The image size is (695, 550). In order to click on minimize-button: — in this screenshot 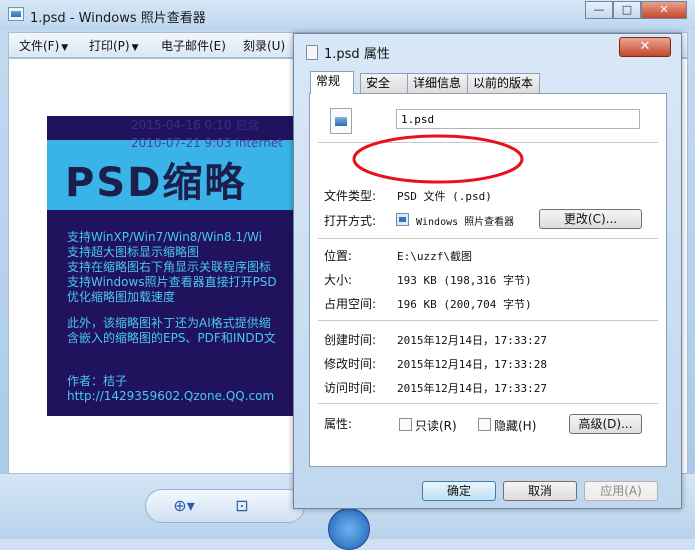, I will do `click(599, 10)`.